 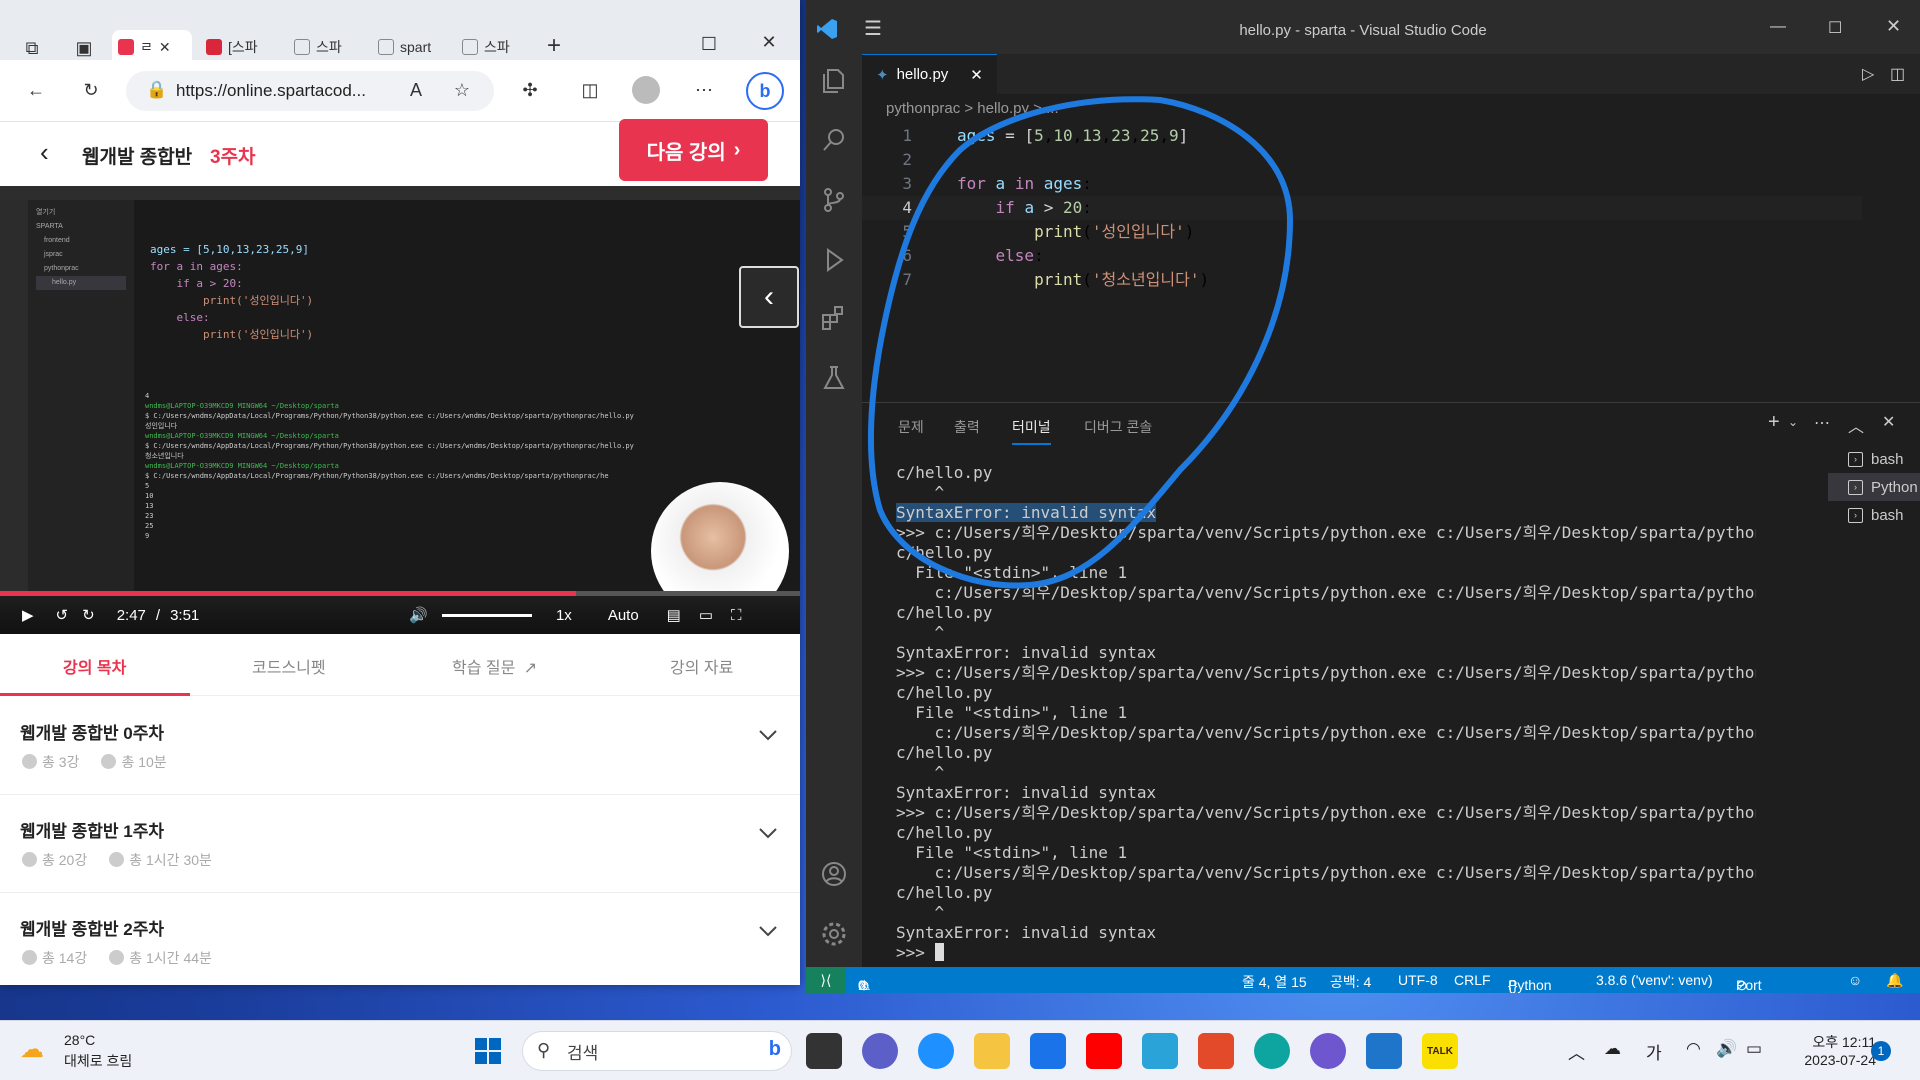 I want to click on start-windows-icon, so click(x=488, y=1051).